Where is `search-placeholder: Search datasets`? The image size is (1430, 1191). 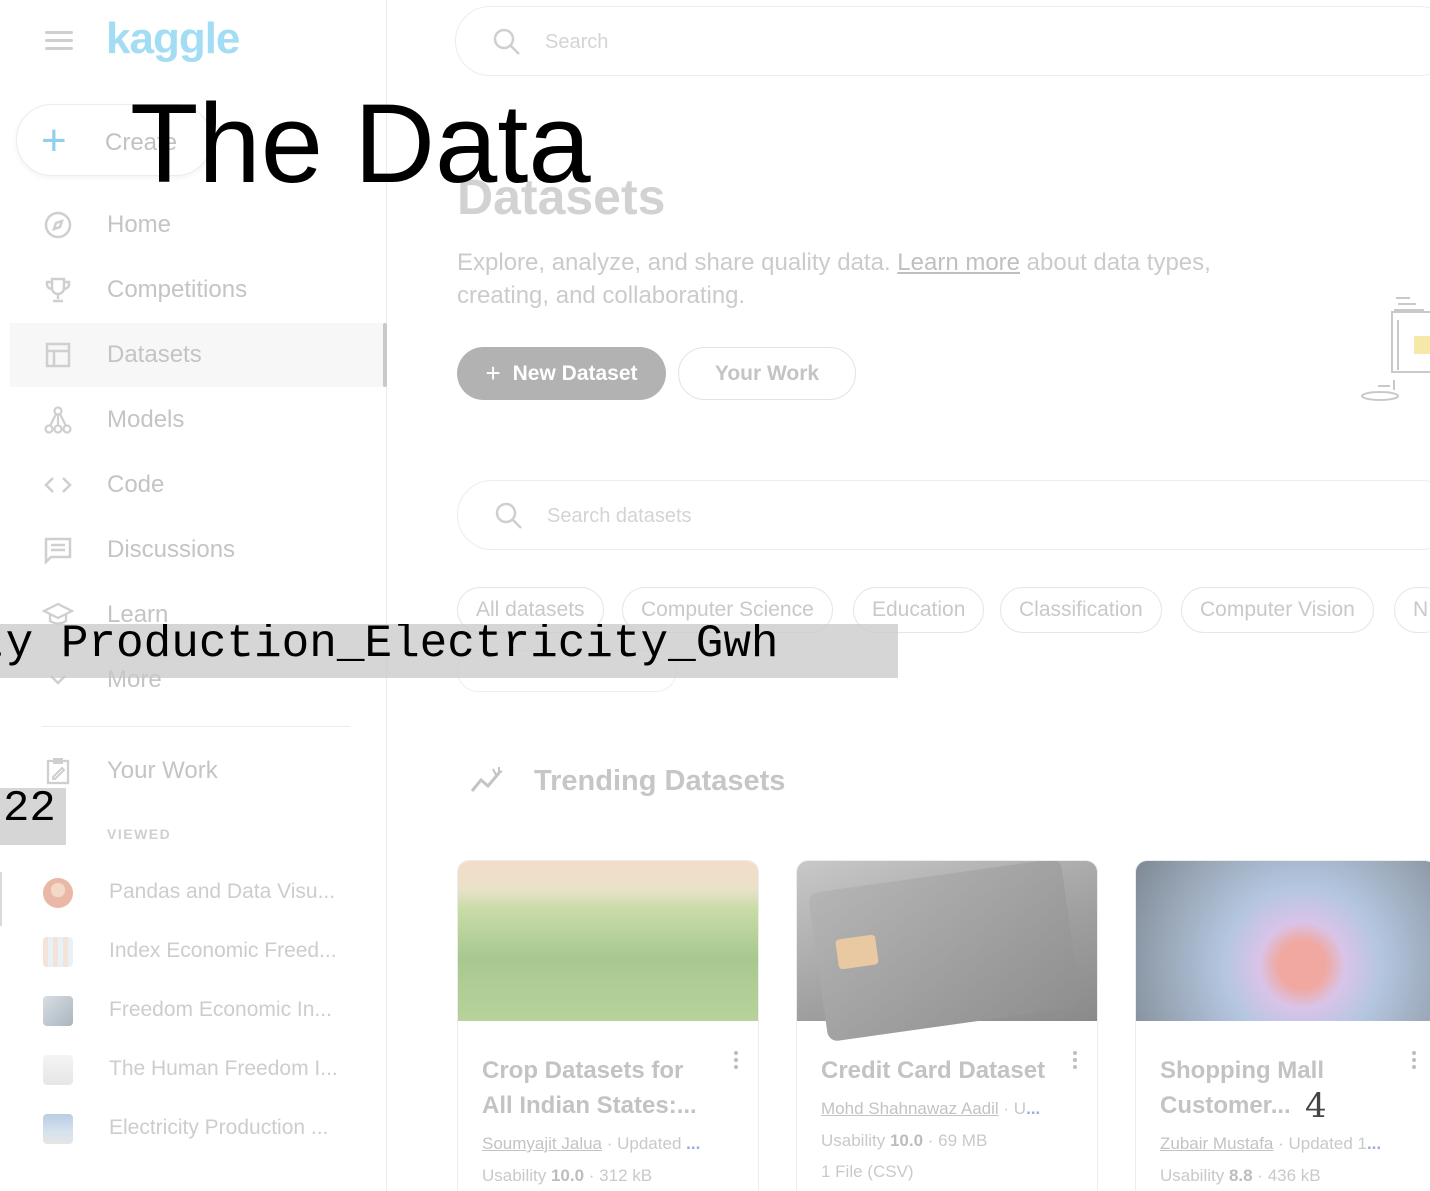
search-placeholder: Search datasets is located at coordinates (619, 516).